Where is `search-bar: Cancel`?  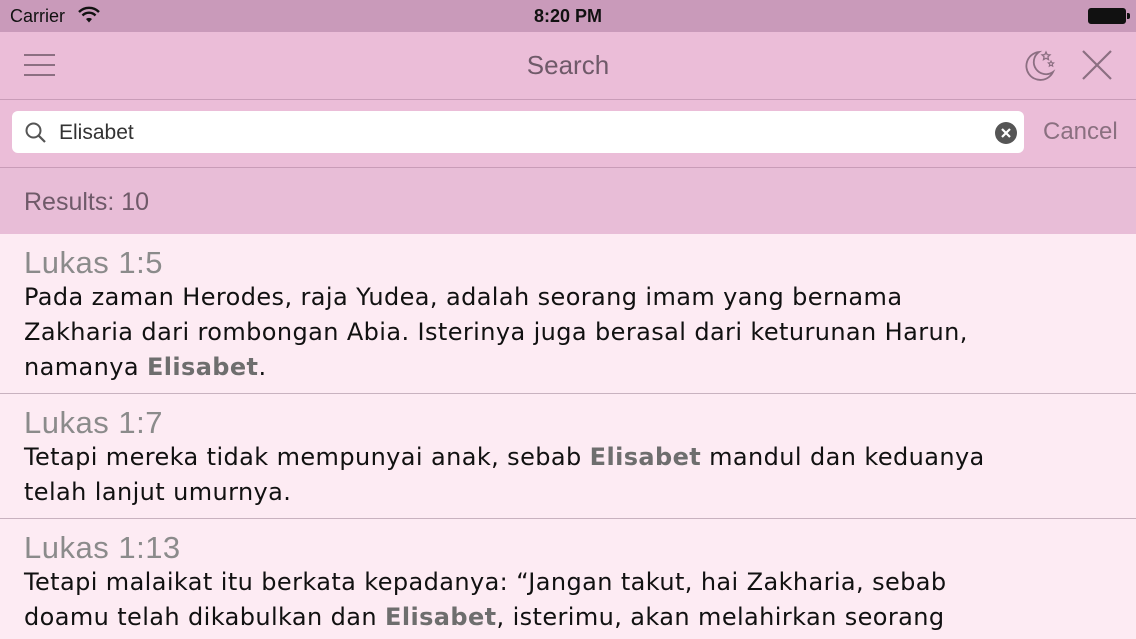
search-bar: Cancel is located at coordinates (568, 134).